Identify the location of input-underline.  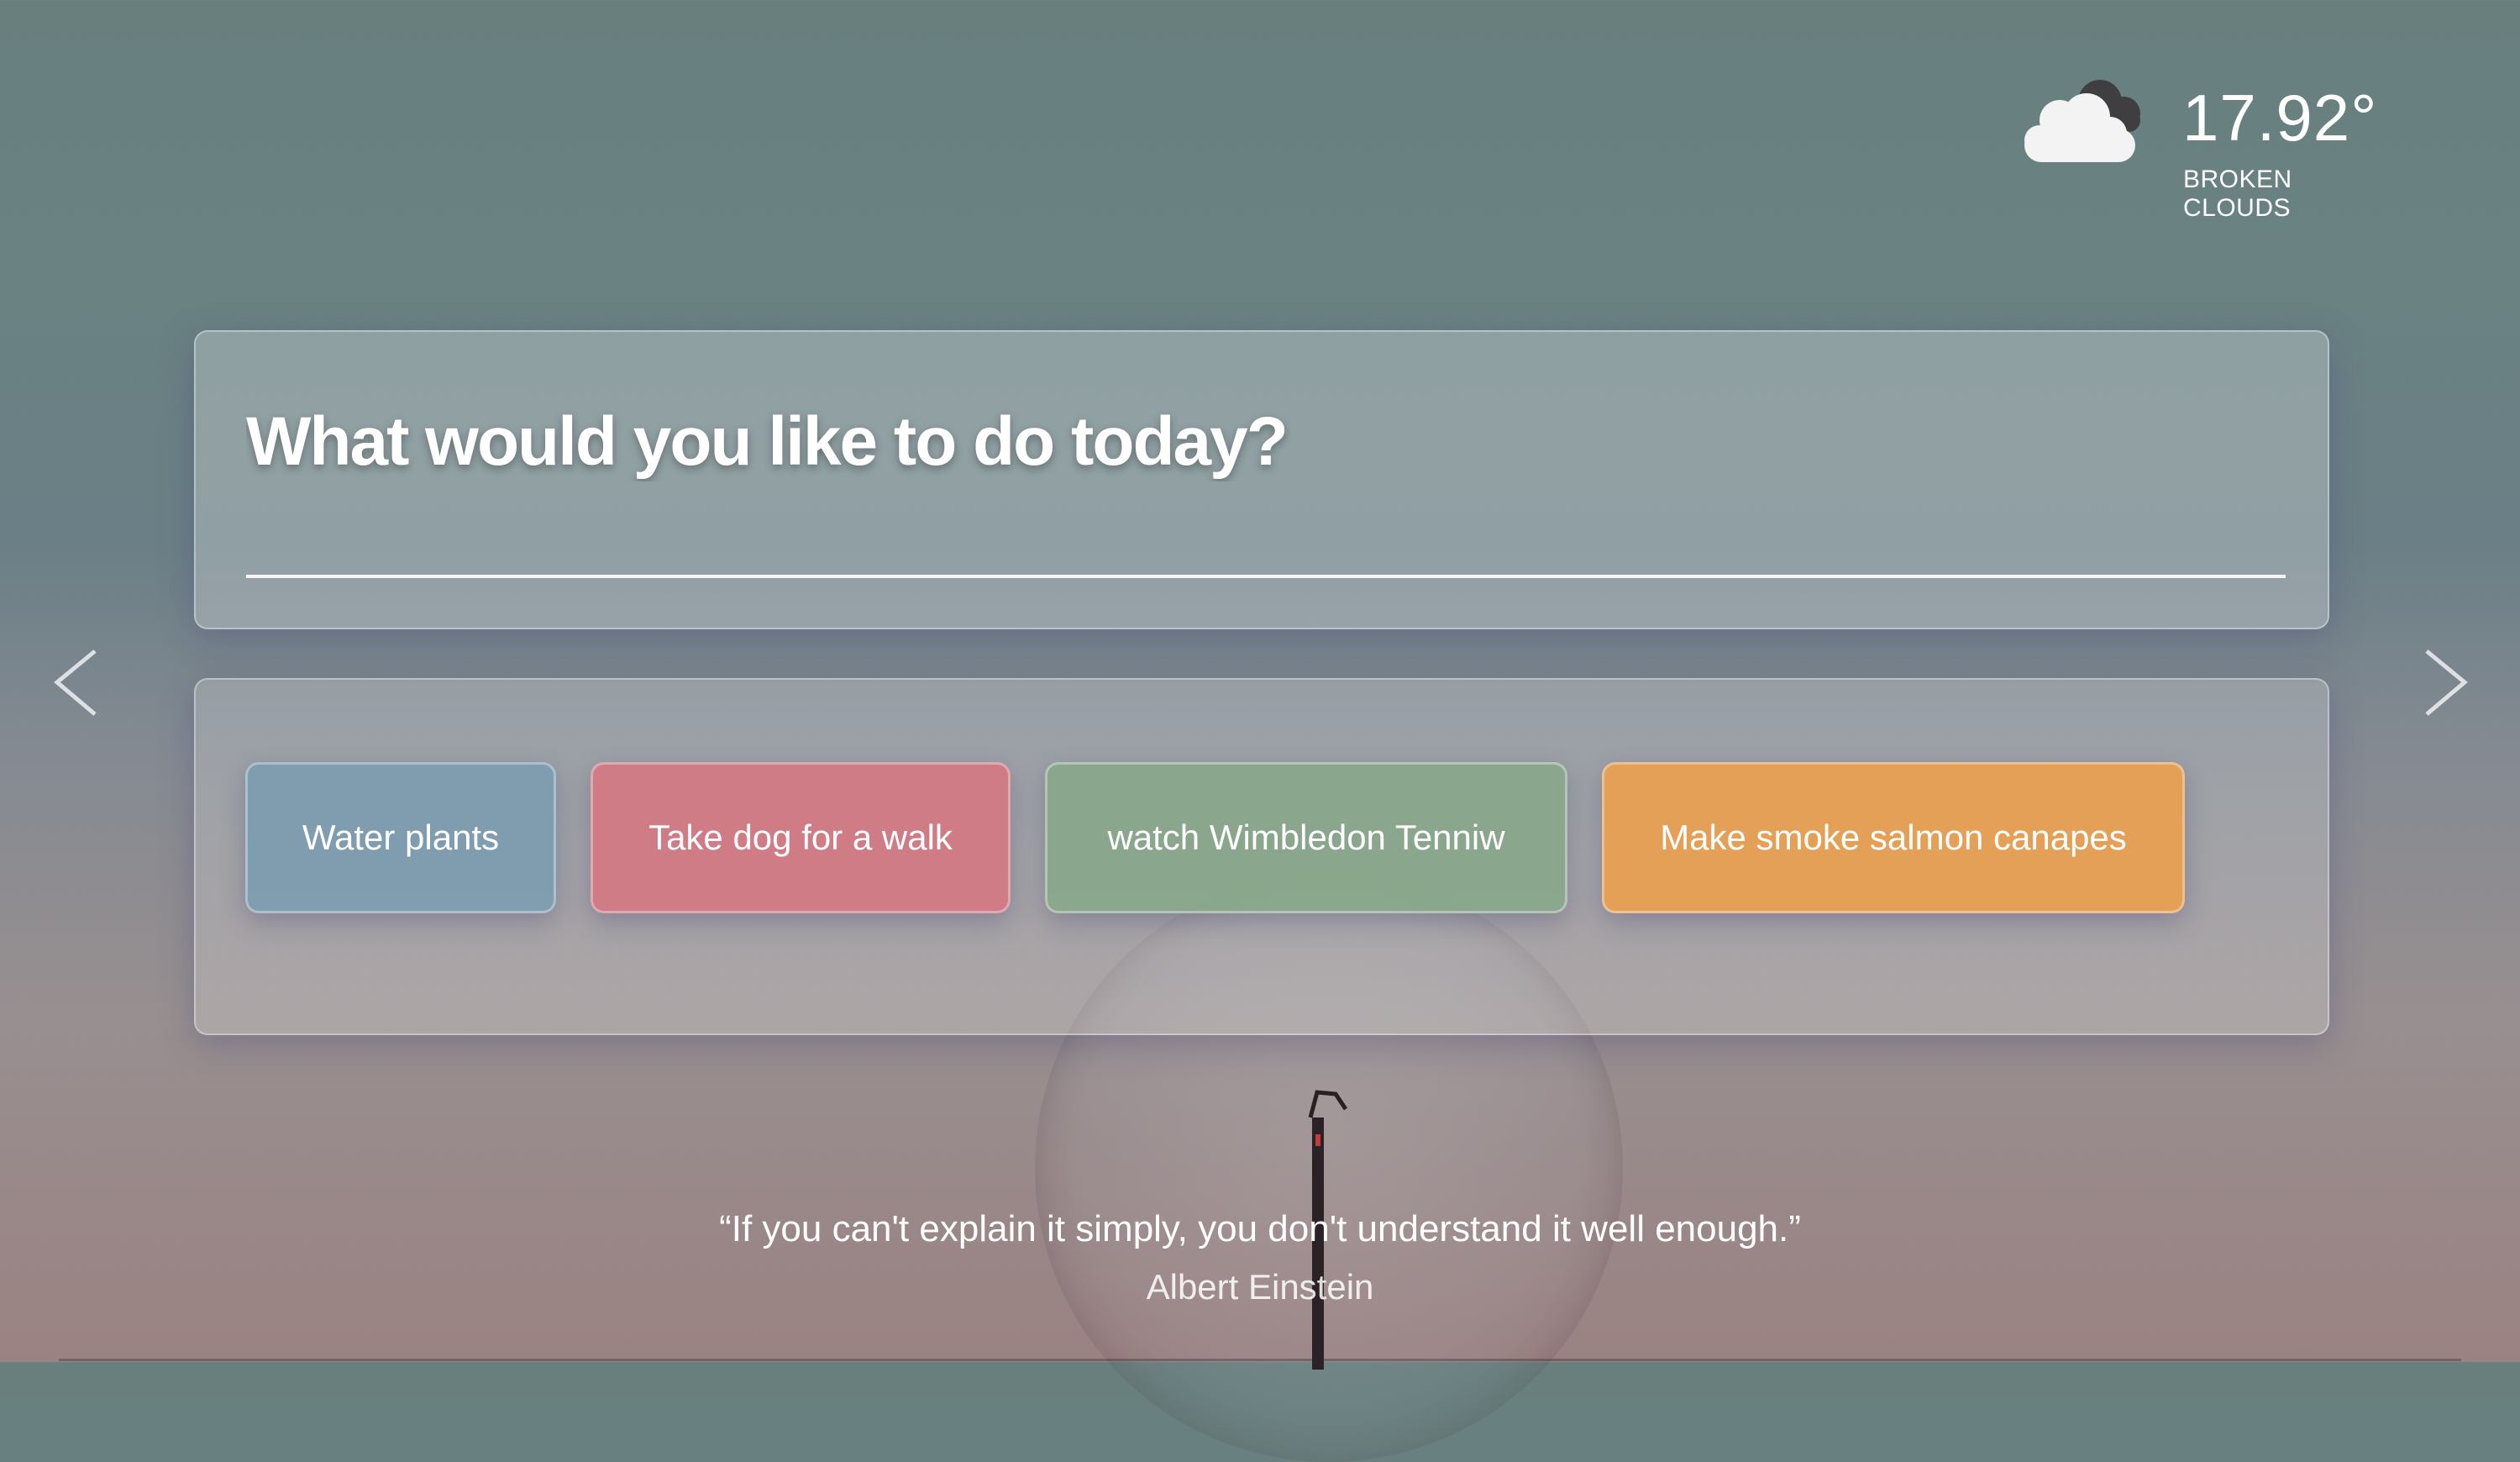
(1266, 576).